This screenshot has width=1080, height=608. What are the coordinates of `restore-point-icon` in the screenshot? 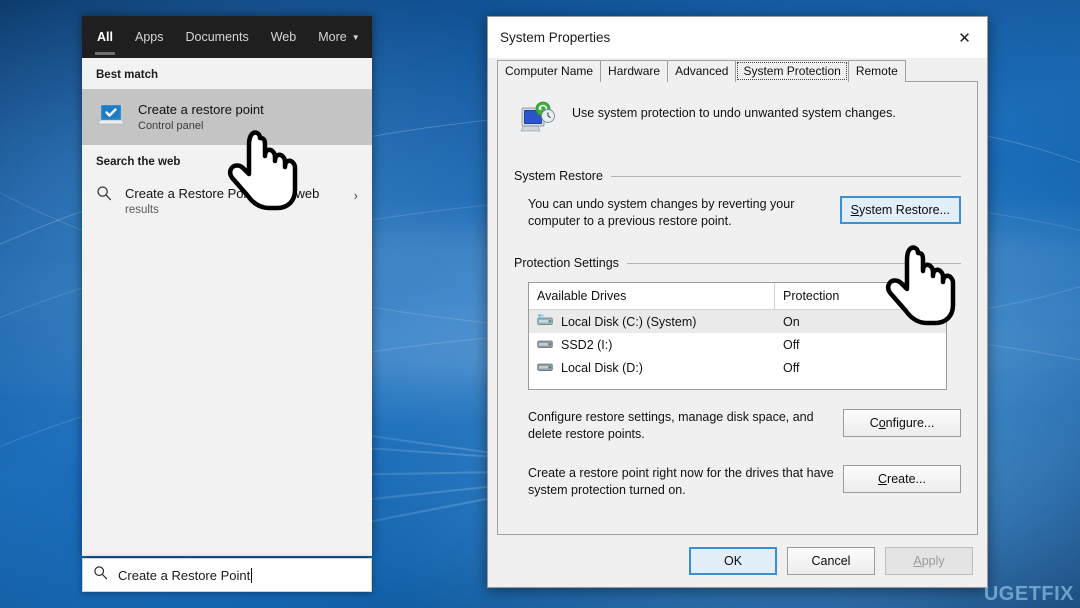 It's located at (111, 117).